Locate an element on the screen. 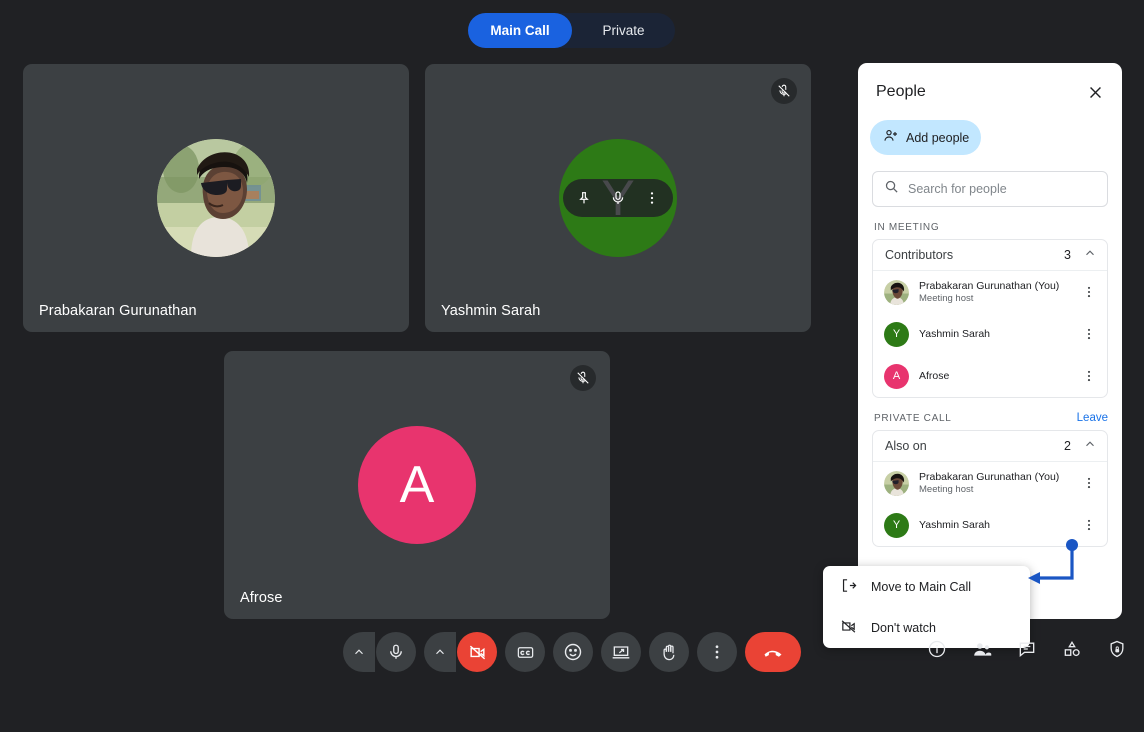 The height and width of the screenshot is (732, 1144). video-tile-prabakaran: Prabakaran Gurunathan is located at coordinates (216, 198).